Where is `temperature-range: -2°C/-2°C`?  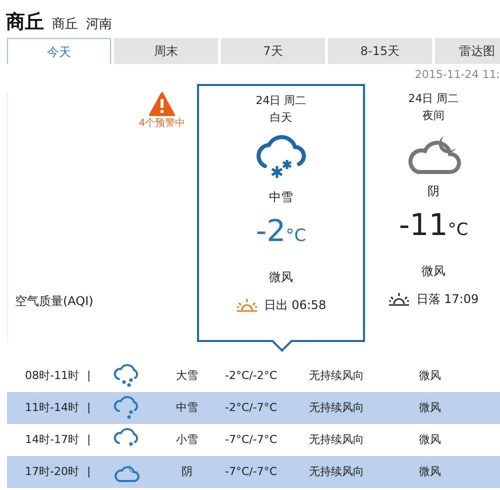
temperature-range: -2°C/-2°C is located at coordinates (251, 375).